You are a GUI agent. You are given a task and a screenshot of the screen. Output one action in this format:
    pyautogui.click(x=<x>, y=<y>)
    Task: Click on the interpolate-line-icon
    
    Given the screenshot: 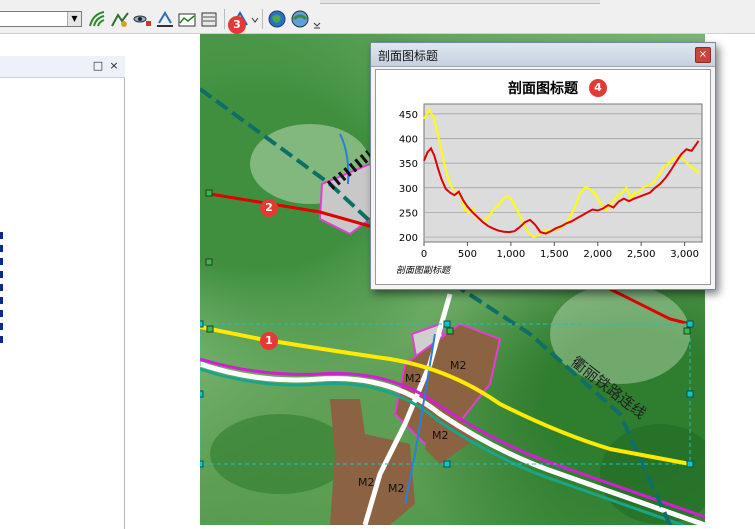 What is the action you would take?
    pyautogui.click(x=165, y=19)
    